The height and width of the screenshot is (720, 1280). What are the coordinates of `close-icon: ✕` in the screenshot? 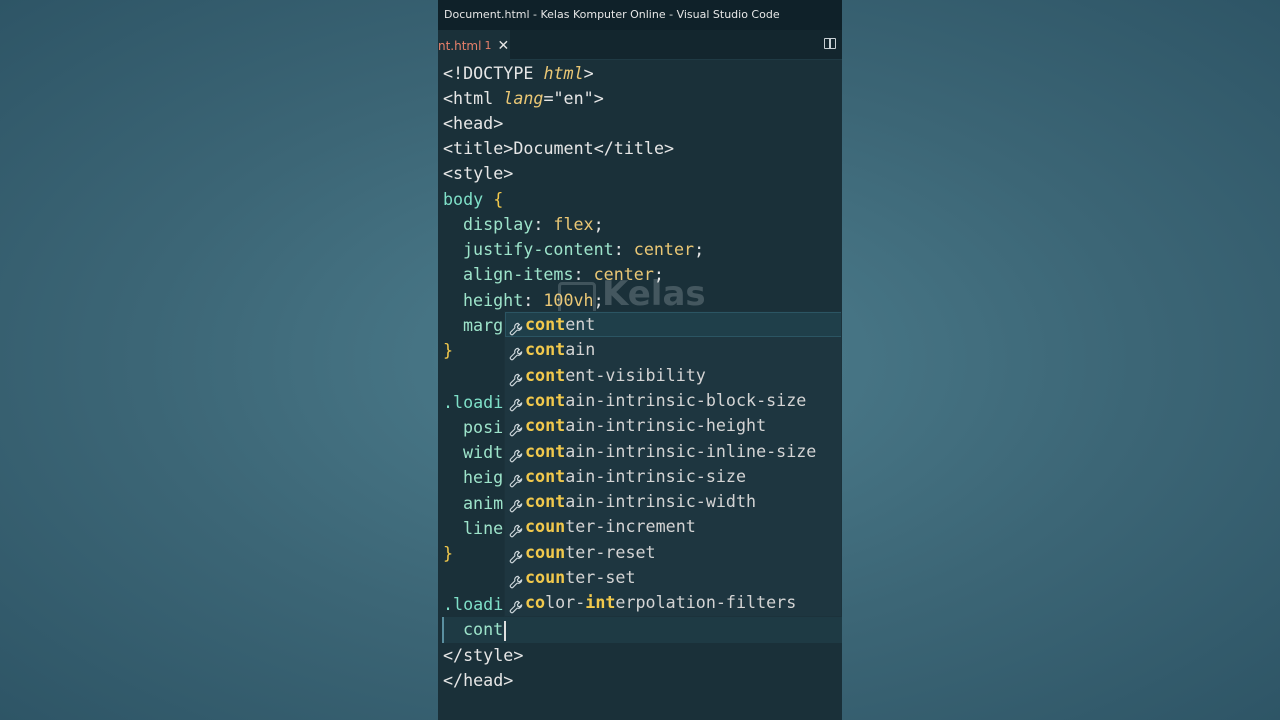 It's located at (503, 46).